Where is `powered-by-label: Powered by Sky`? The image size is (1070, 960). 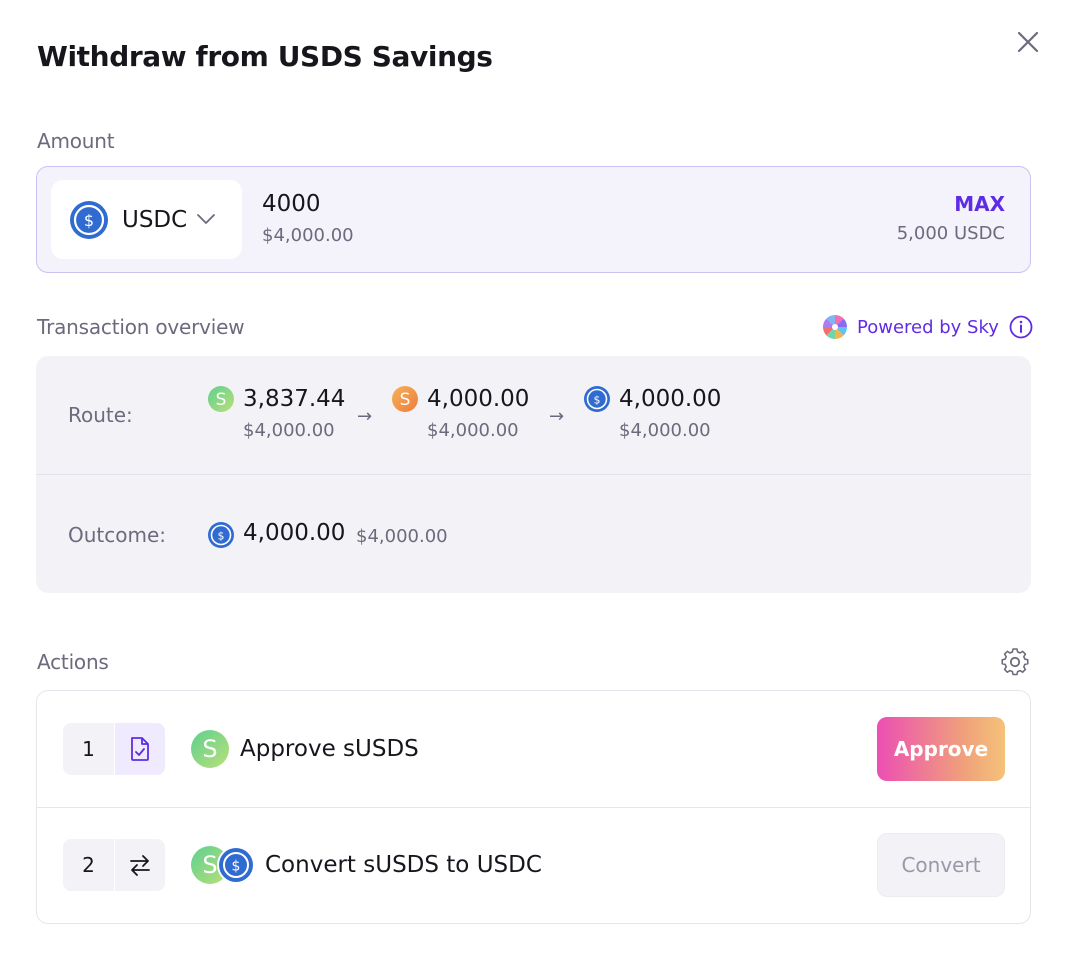 powered-by-label: Powered by Sky is located at coordinates (928, 327).